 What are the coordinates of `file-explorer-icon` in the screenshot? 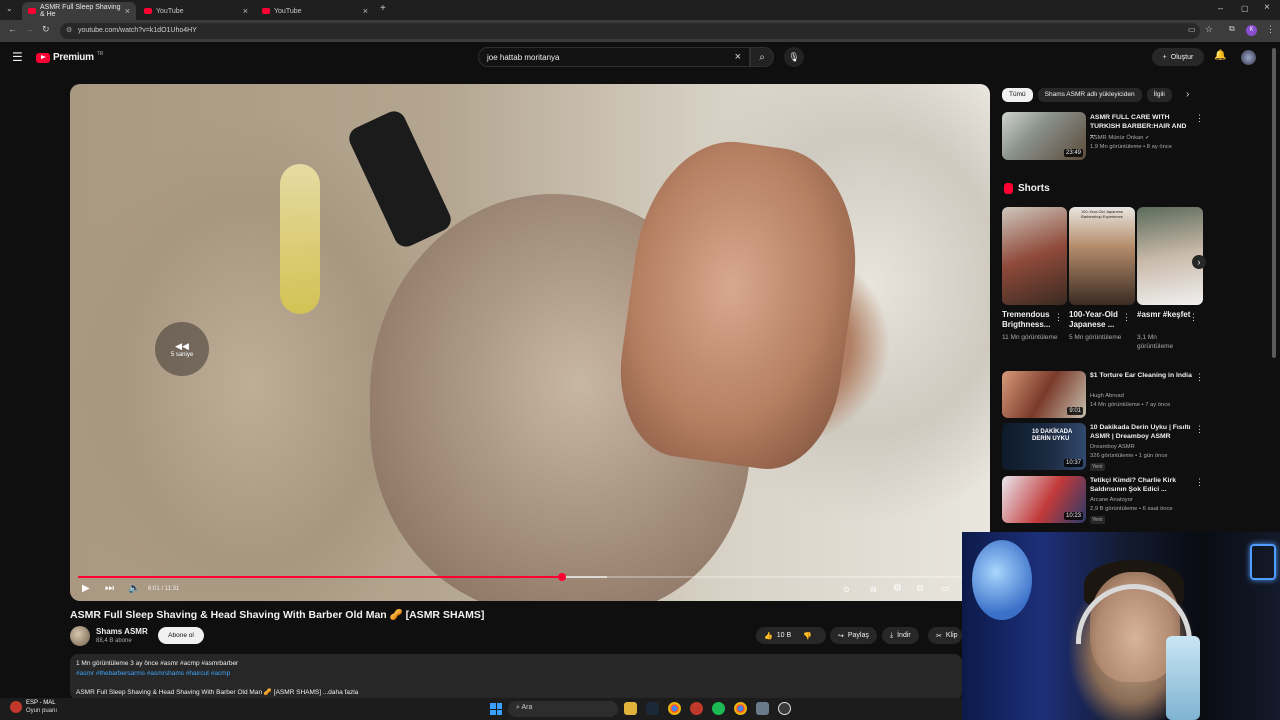 It's located at (630, 708).